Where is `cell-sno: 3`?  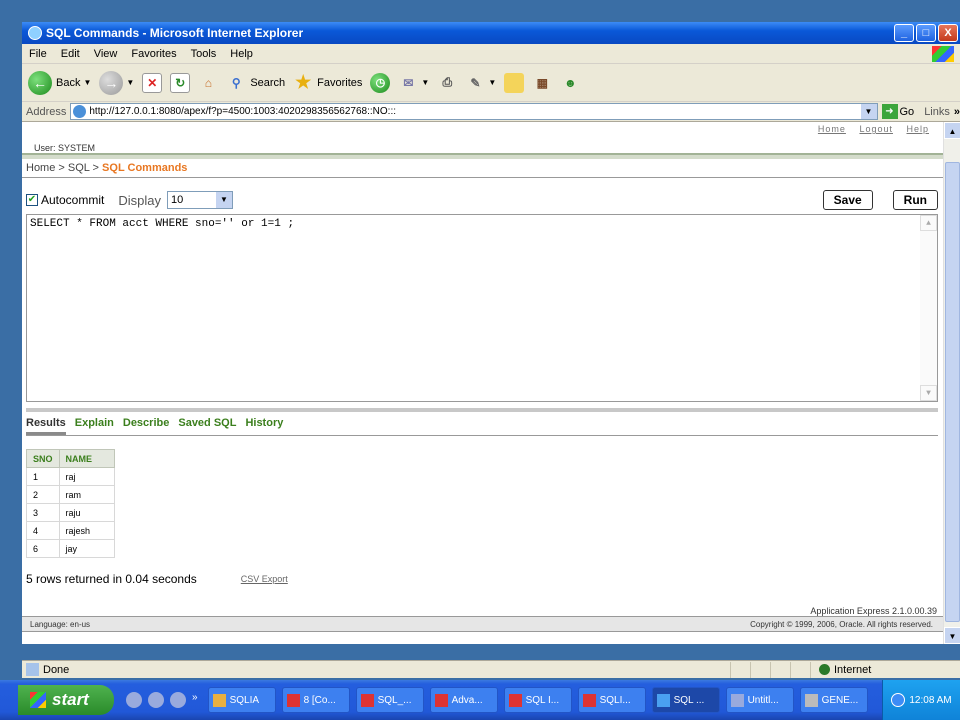 cell-sno: 3 is located at coordinates (43, 512).